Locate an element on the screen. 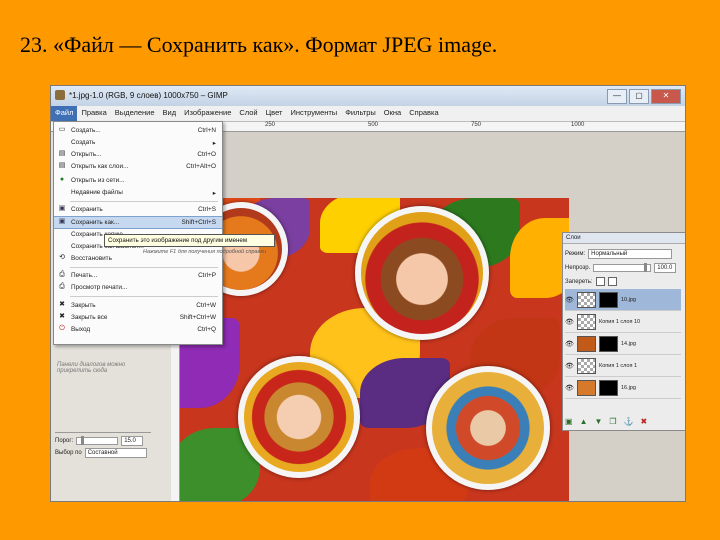 The height and width of the screenshot is (540, 720). globe-icon: ● is located at coordinates (62, 179).